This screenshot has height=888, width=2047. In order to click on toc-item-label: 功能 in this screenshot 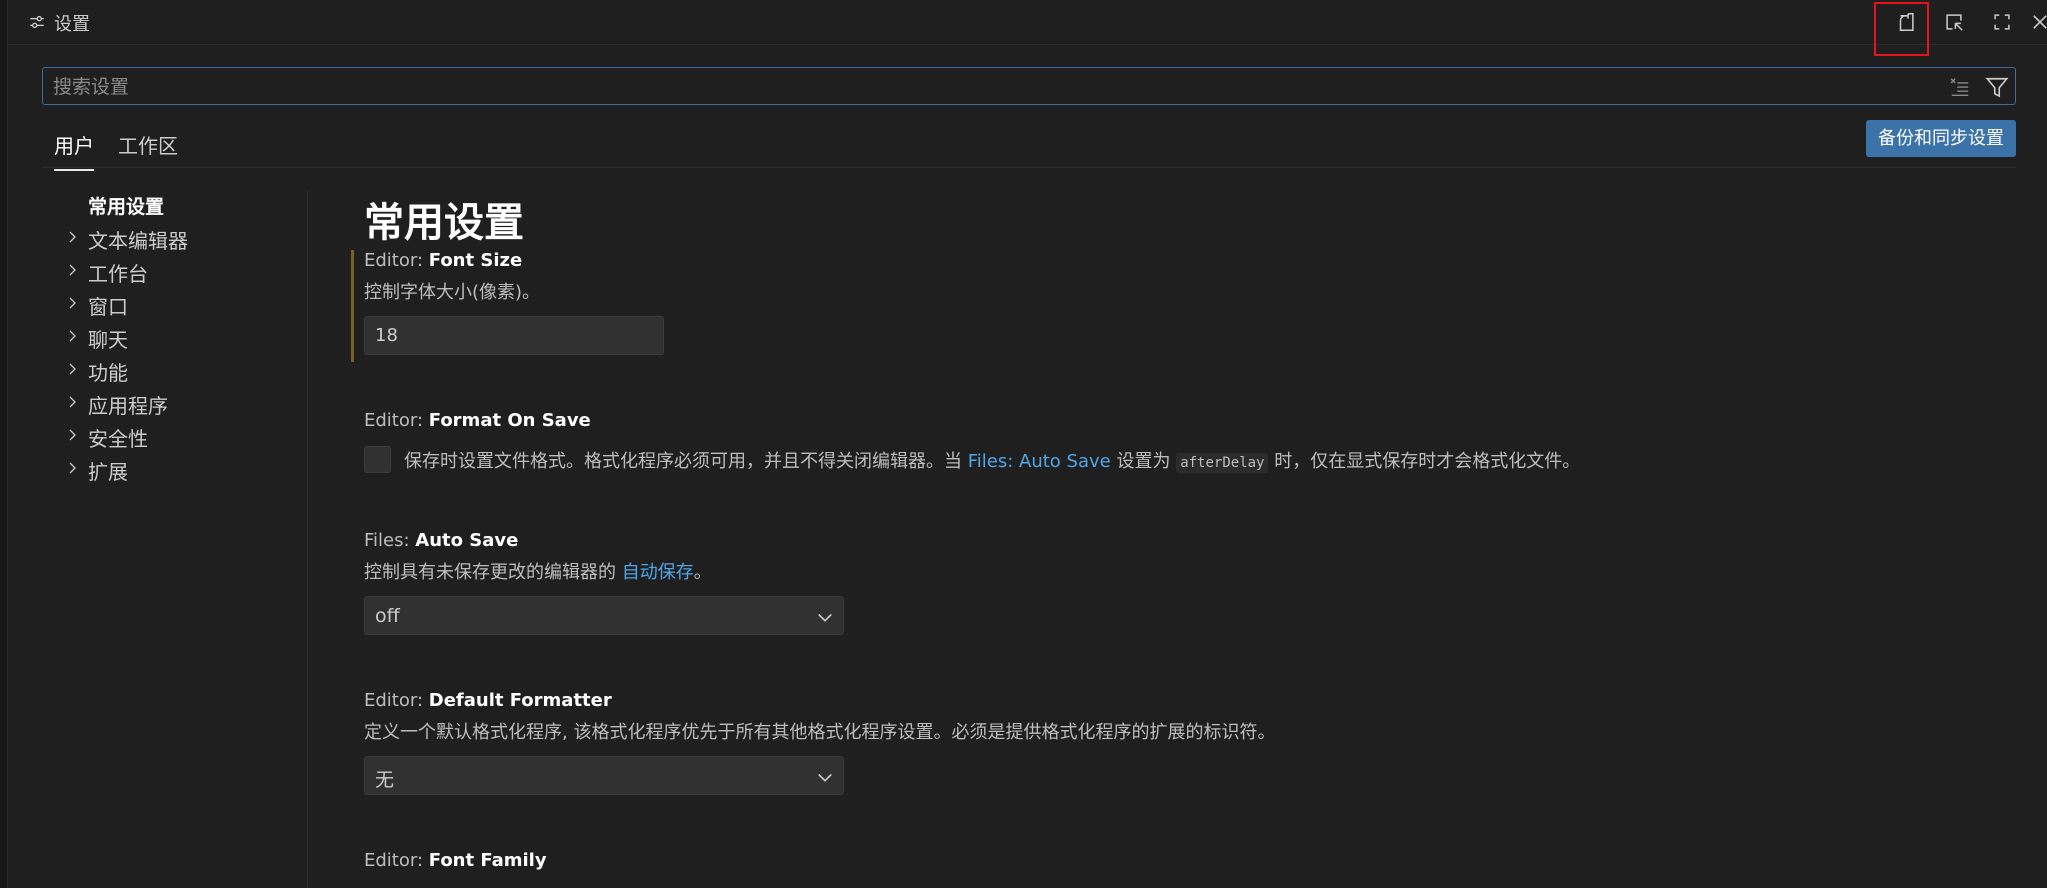, I will do `click(108, 373)`.